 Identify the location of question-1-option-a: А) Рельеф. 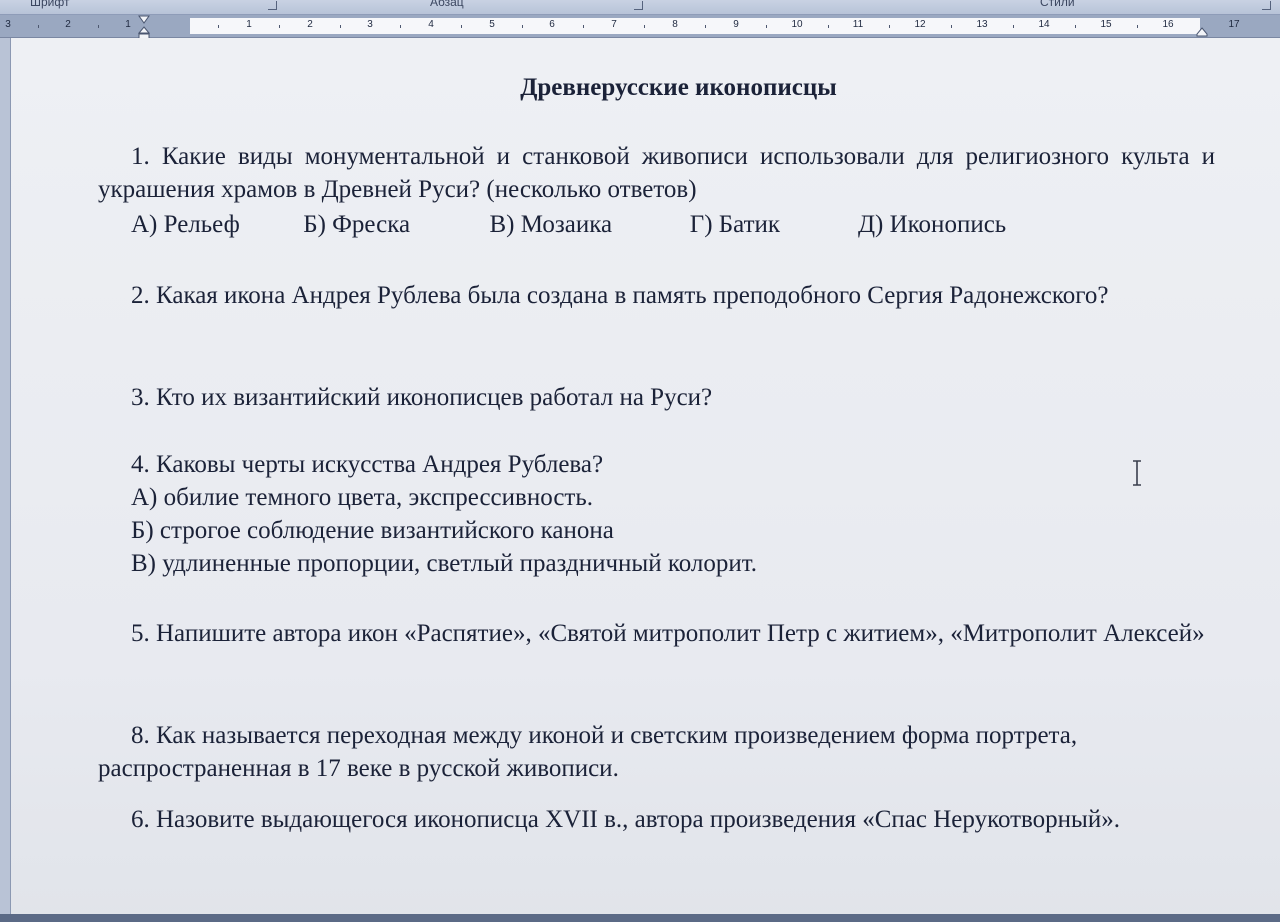
(185, 224).